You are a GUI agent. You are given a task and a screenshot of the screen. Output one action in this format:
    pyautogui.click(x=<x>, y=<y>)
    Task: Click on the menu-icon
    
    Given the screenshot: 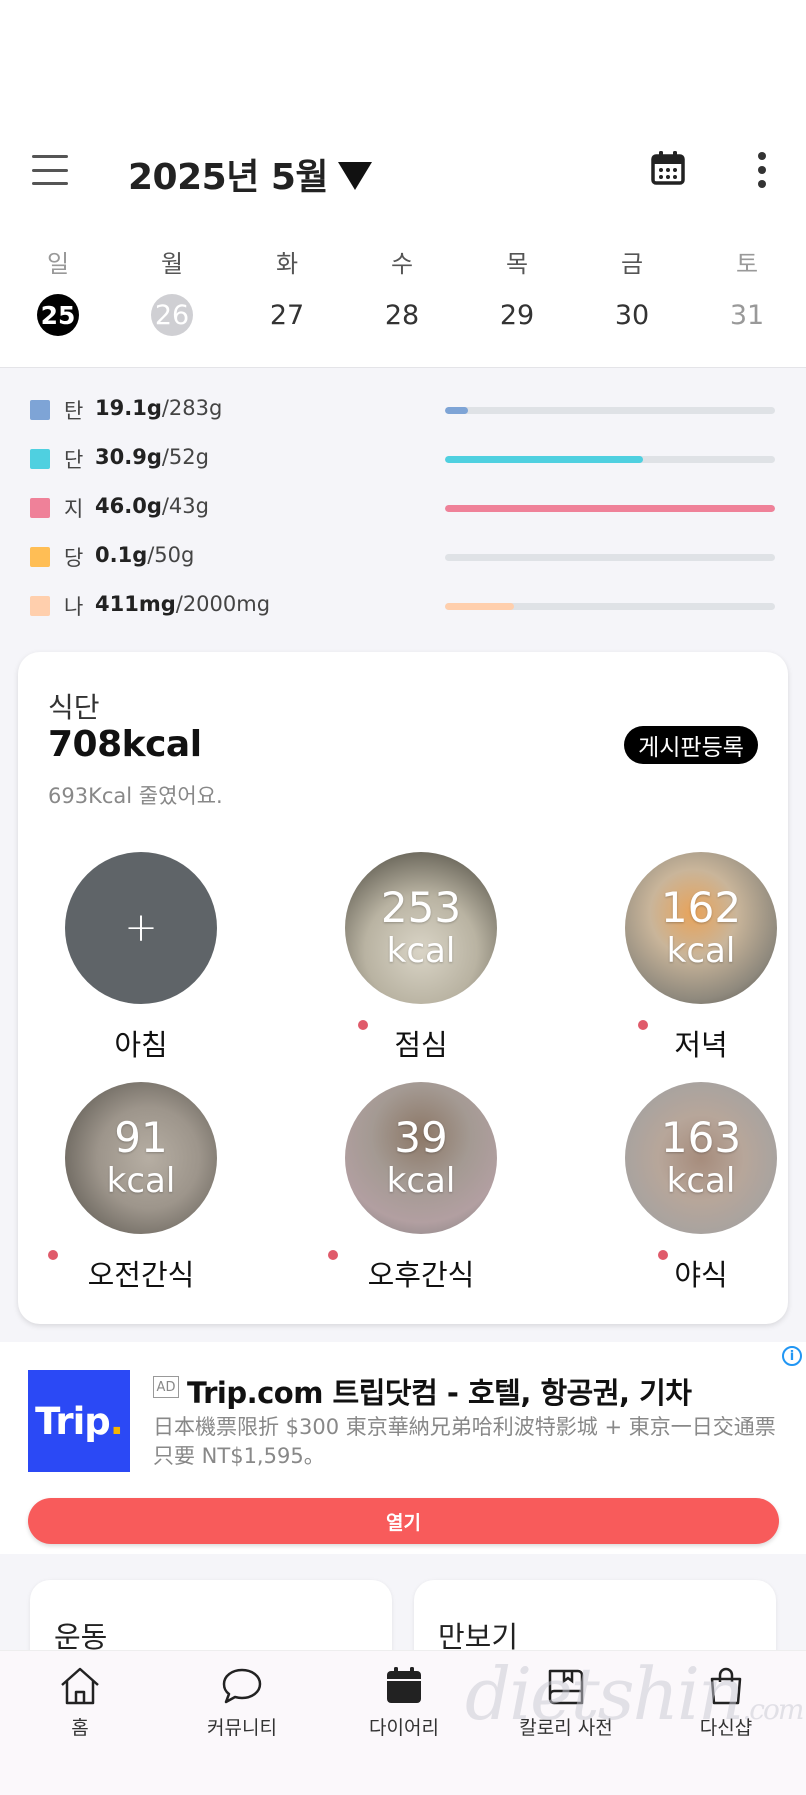 What is the action you would take?
    pyautogui.click(x=50, y=170)
    